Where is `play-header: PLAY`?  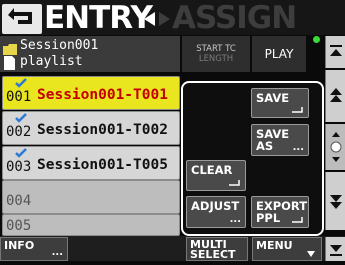 play-header: PLAY is located at coordinates (279, 54).